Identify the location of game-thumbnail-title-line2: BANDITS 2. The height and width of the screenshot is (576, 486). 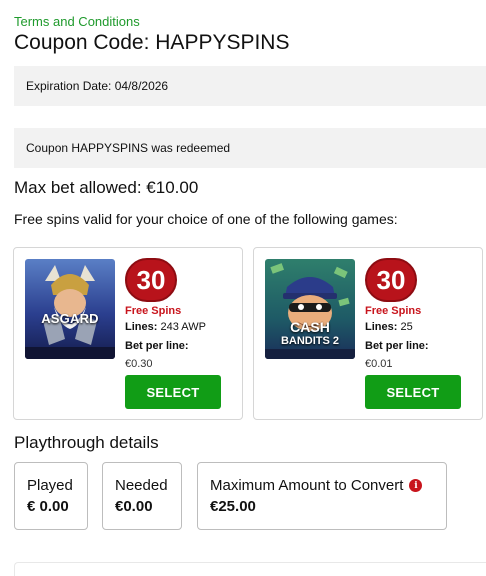
(310, 341).